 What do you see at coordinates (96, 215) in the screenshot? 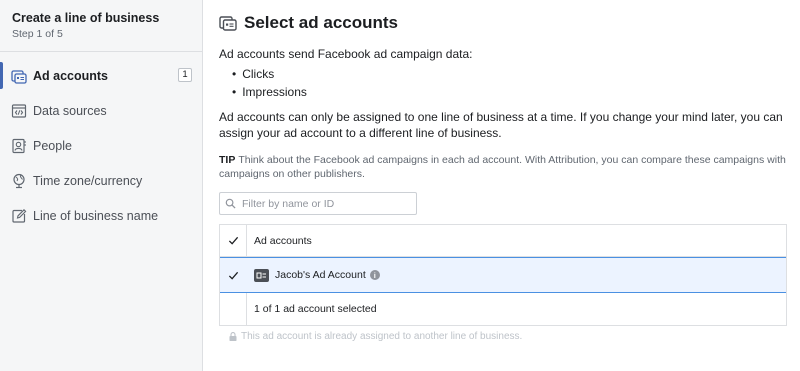
I see `sidebar-item-label: Line of business name` at bounding box center [96, 215].